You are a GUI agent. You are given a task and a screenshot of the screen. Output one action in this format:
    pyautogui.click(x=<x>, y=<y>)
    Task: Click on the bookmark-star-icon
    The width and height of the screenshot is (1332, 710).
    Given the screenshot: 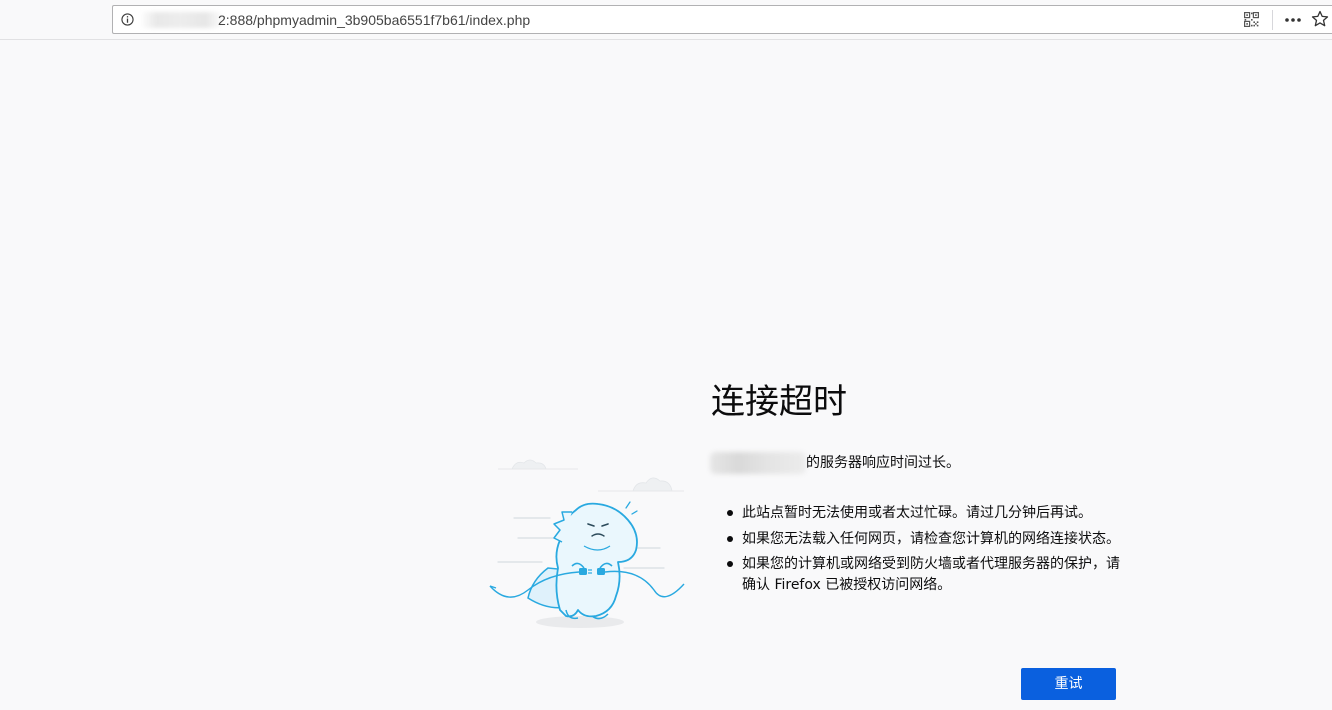 What is the action you would take?
    pyautogui.click(x=1320, y=19)
    